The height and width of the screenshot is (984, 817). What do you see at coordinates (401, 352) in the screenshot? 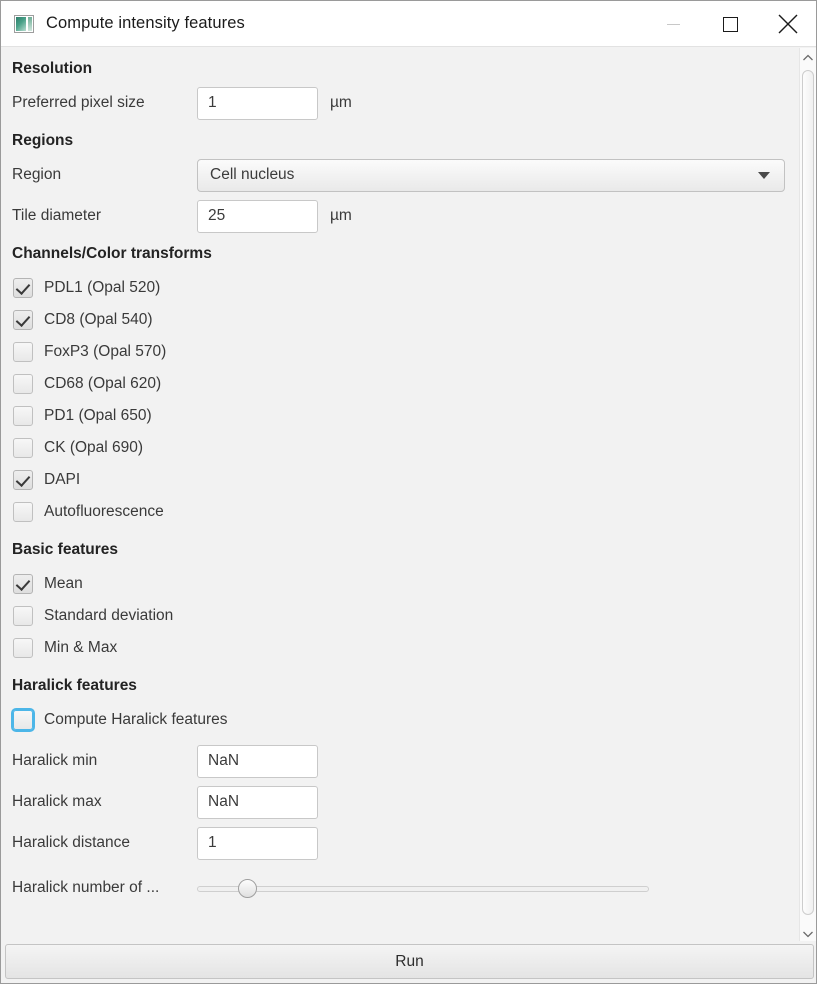
I see `checkbox-row-foxp3: FoxP3 (Opal 570)` at bounding box center [401, 352].